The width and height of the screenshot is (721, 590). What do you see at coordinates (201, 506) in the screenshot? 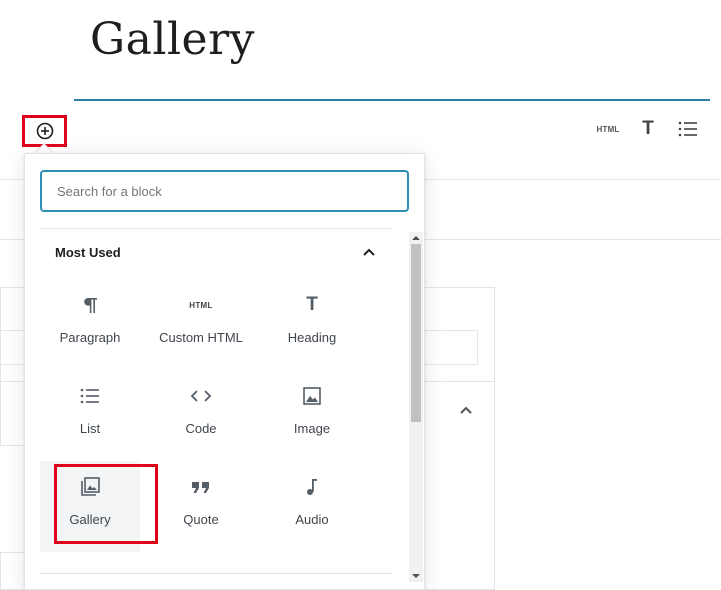
I see `block-quote: Quote` at bounding box center [201, 506].